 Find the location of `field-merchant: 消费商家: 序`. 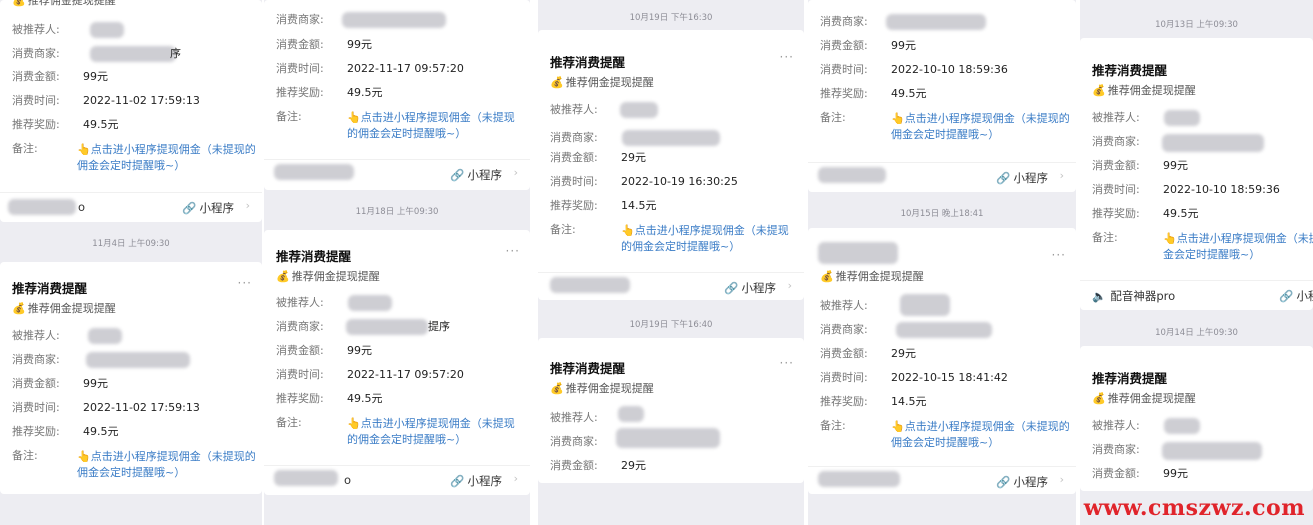

field-merchant: 消费商家: 序 is located at coordinates (96, 54).